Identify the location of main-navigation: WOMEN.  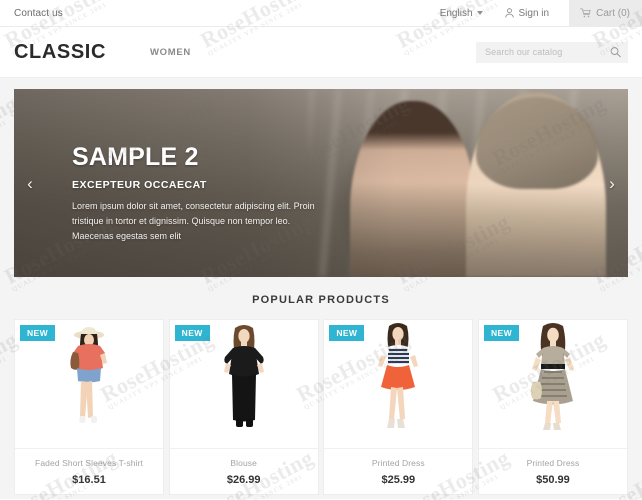
(170, 52).